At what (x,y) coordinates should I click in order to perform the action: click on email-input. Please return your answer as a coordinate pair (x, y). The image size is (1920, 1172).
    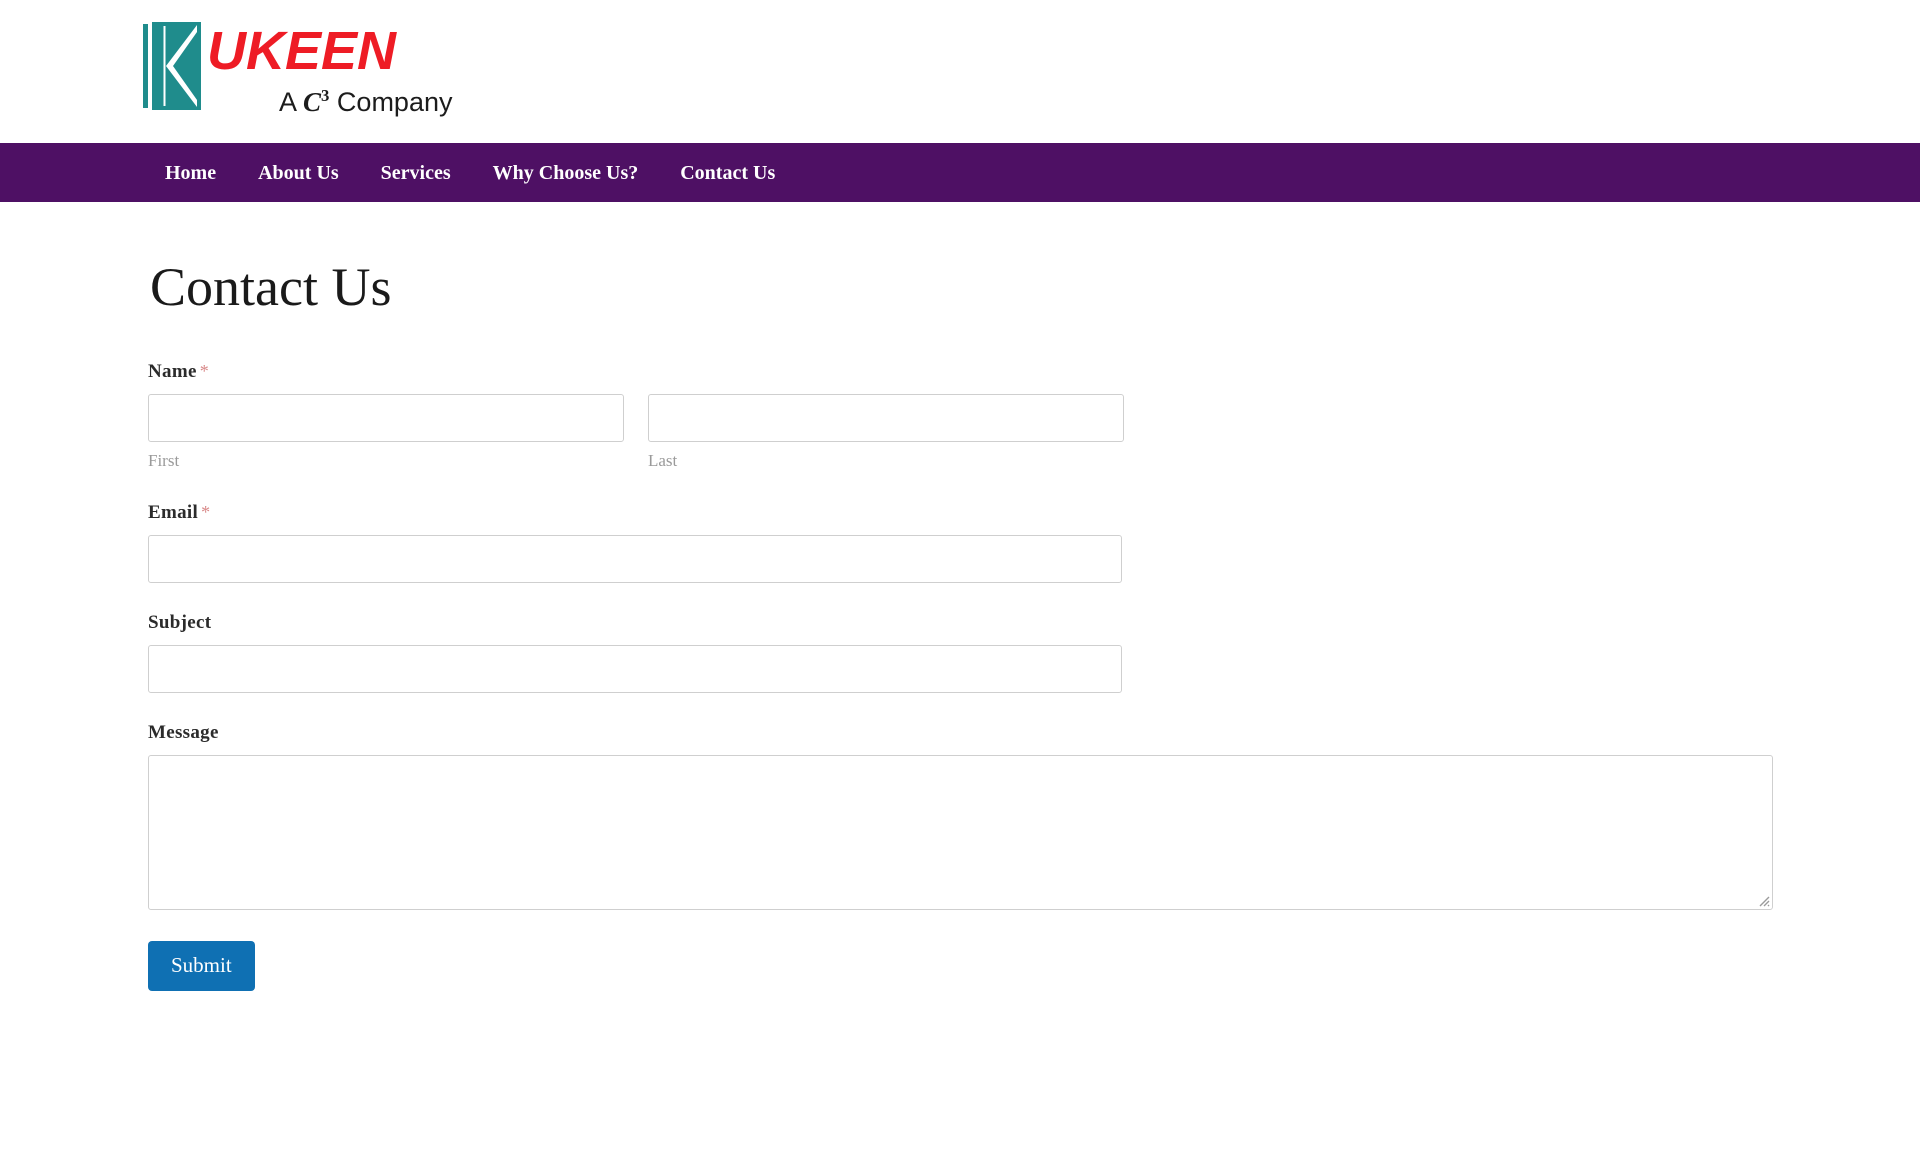
    Looking at the image, I should click on (635, 559).